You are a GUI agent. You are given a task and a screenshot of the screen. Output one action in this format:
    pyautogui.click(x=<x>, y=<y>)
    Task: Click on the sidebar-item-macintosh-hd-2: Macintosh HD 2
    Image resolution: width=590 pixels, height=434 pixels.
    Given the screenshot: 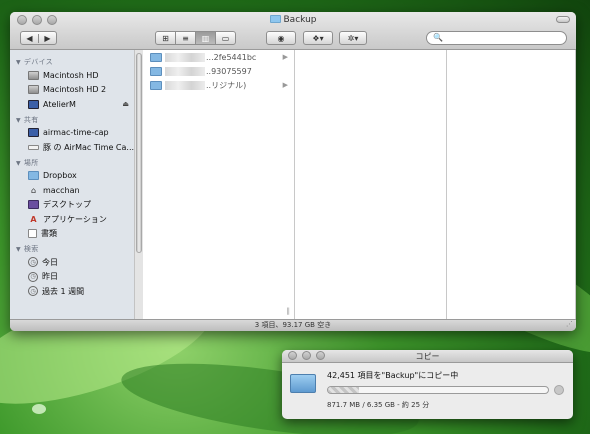 What is the action you would take?
    pyautogui.click(x=76, y=90)
    